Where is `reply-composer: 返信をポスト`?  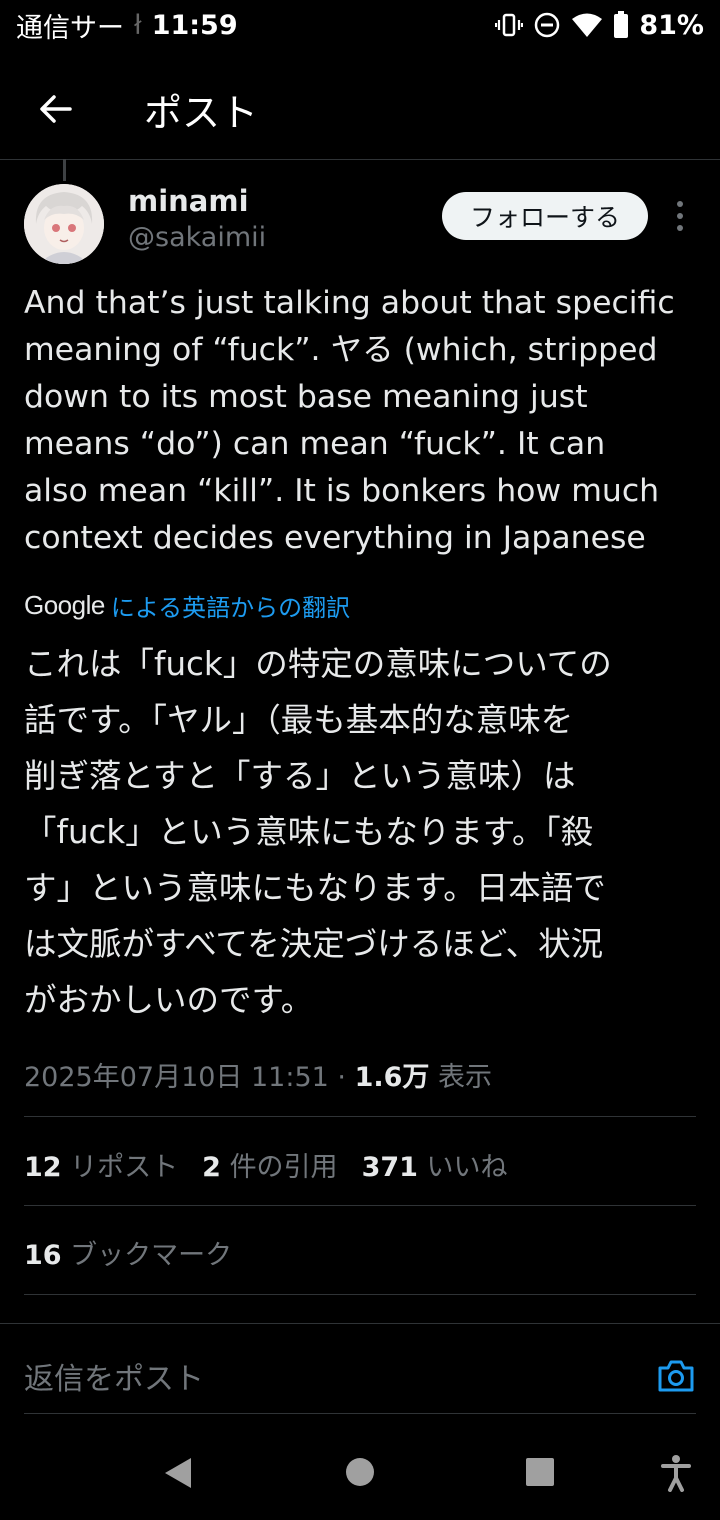
reply-composer: 返信をポスト is located at coordinates (360, 1376).